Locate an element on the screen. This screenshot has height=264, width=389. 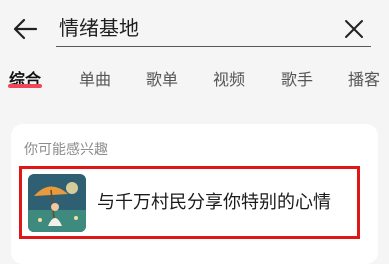
tab-videos: 视频 is located at coordinates (229, 80).